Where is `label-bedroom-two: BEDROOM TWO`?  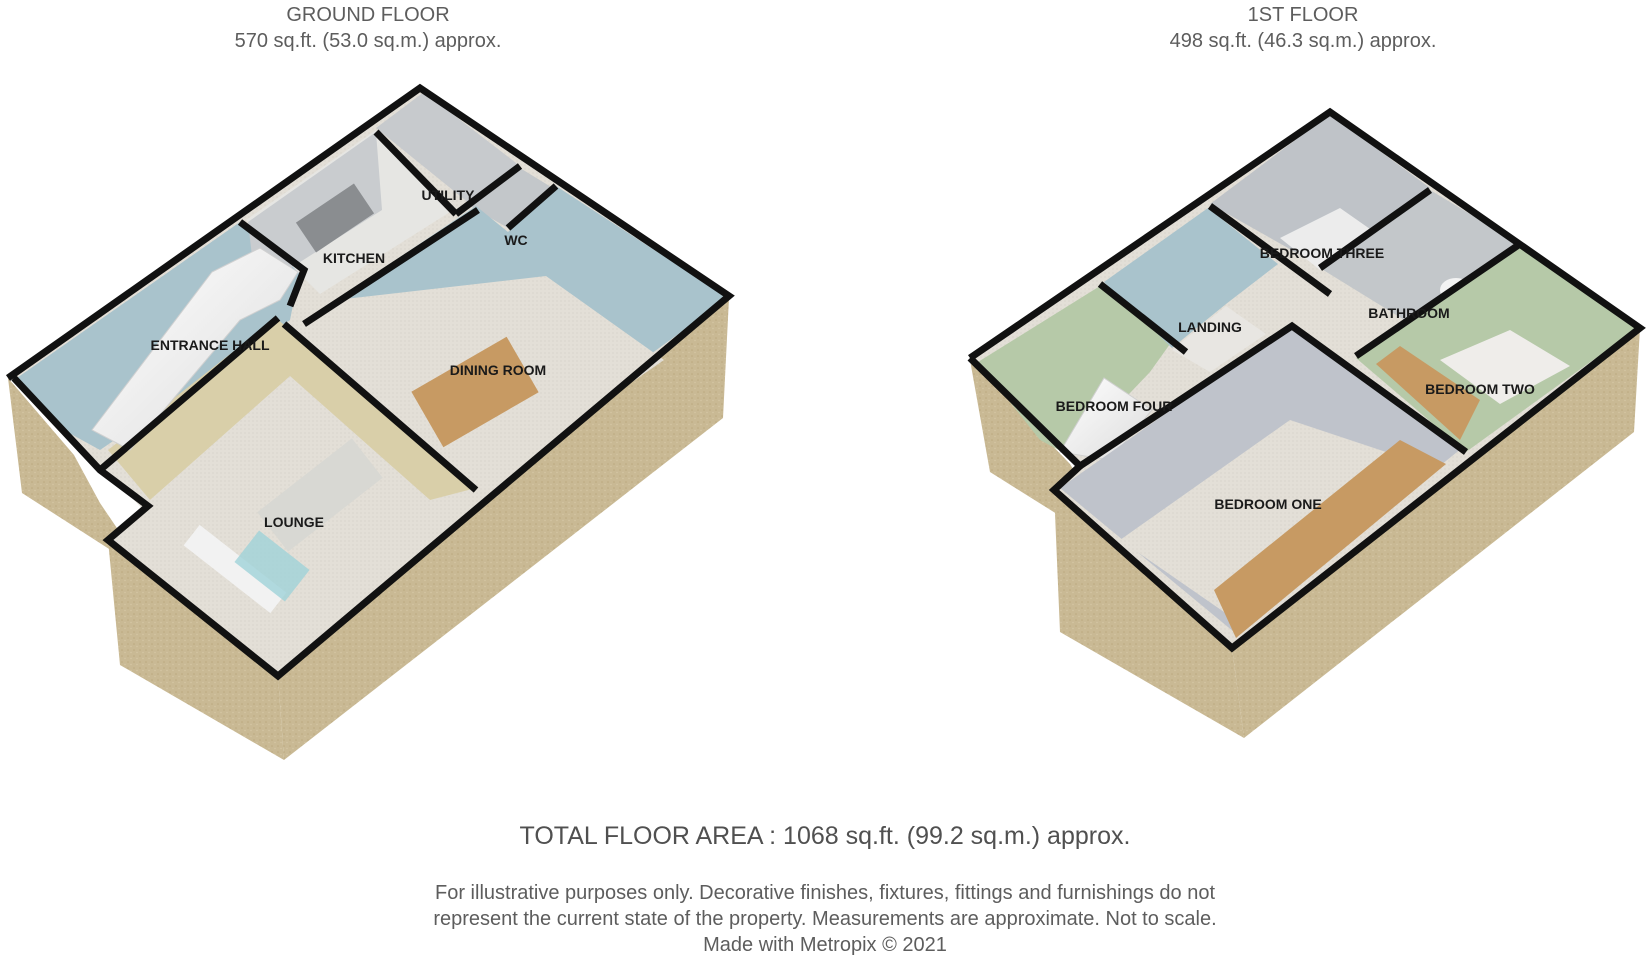
label-bedroom-two: BEDROOM TWO is located at coordinates (1480, 389).